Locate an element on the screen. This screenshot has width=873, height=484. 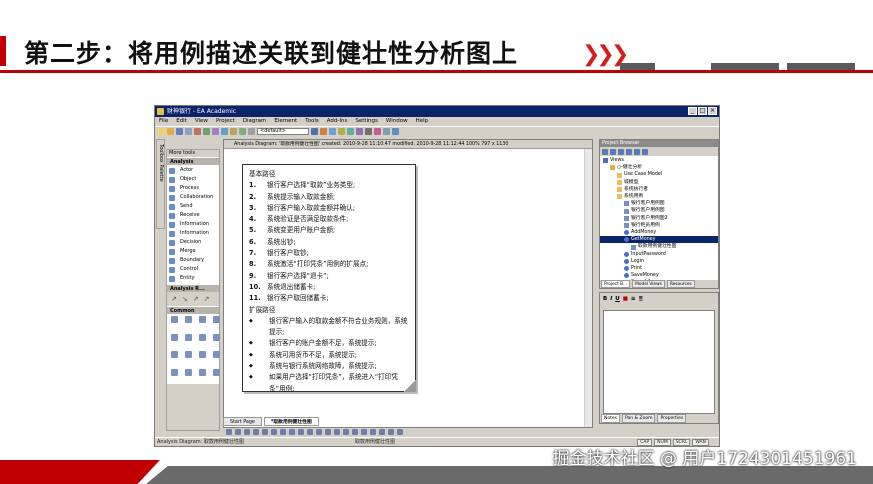
dependency-icon is located at coordinates (216, 372).